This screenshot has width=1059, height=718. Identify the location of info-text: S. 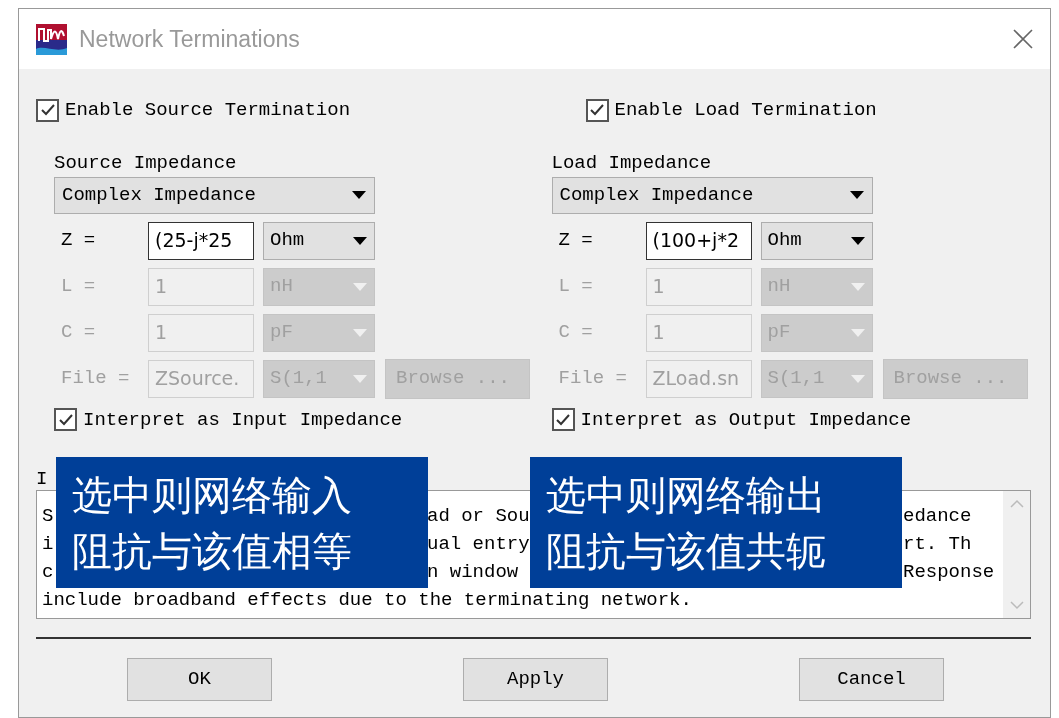
(48, 516).